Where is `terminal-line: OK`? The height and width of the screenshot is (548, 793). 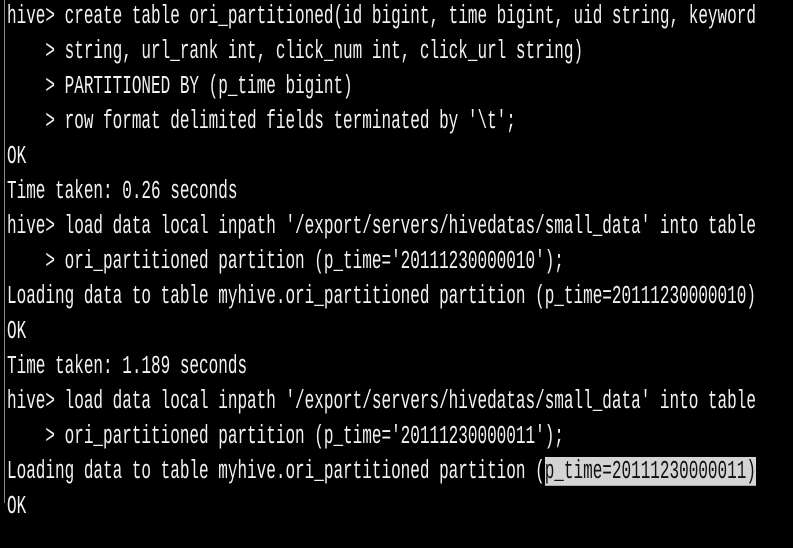
terminal-line: OK is located at coordinates (17, 506).